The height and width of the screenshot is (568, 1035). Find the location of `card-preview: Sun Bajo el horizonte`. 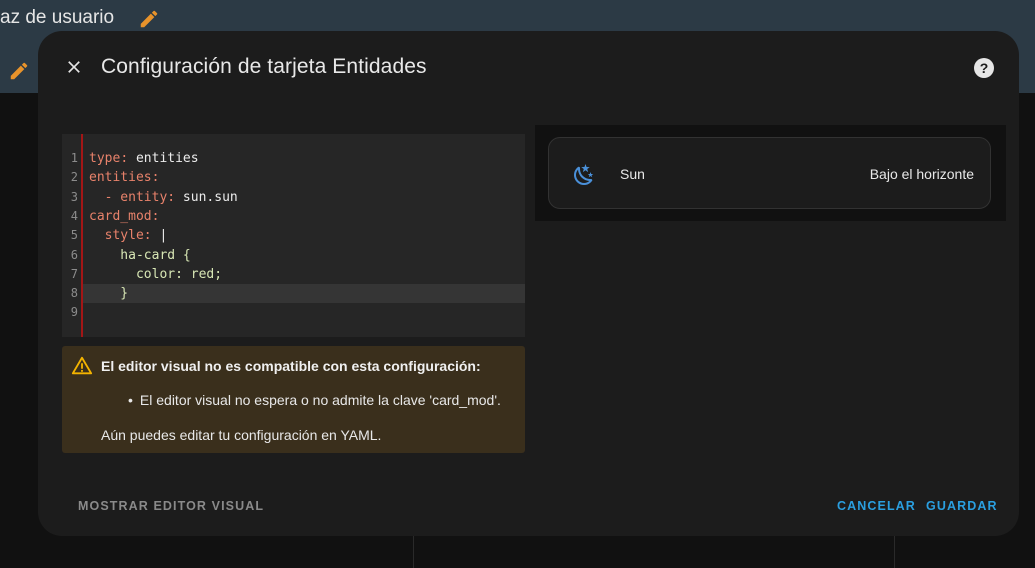

card-preview: Sun Bajo el horizonte is located at coordinates (770, 173).